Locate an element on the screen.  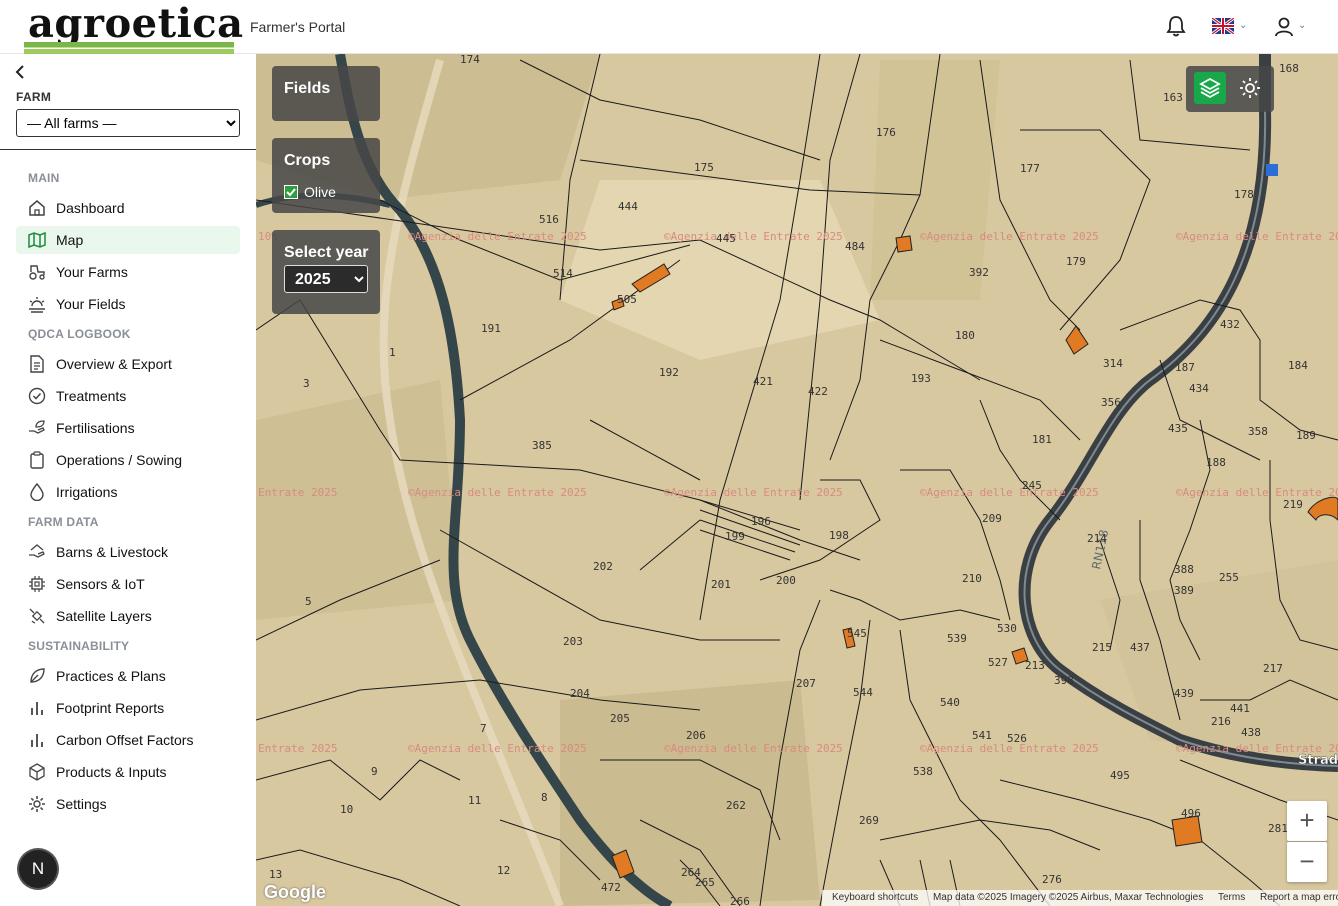
sidebar-item-overview-export: Overview & Export is located at coordinates (128, 364).